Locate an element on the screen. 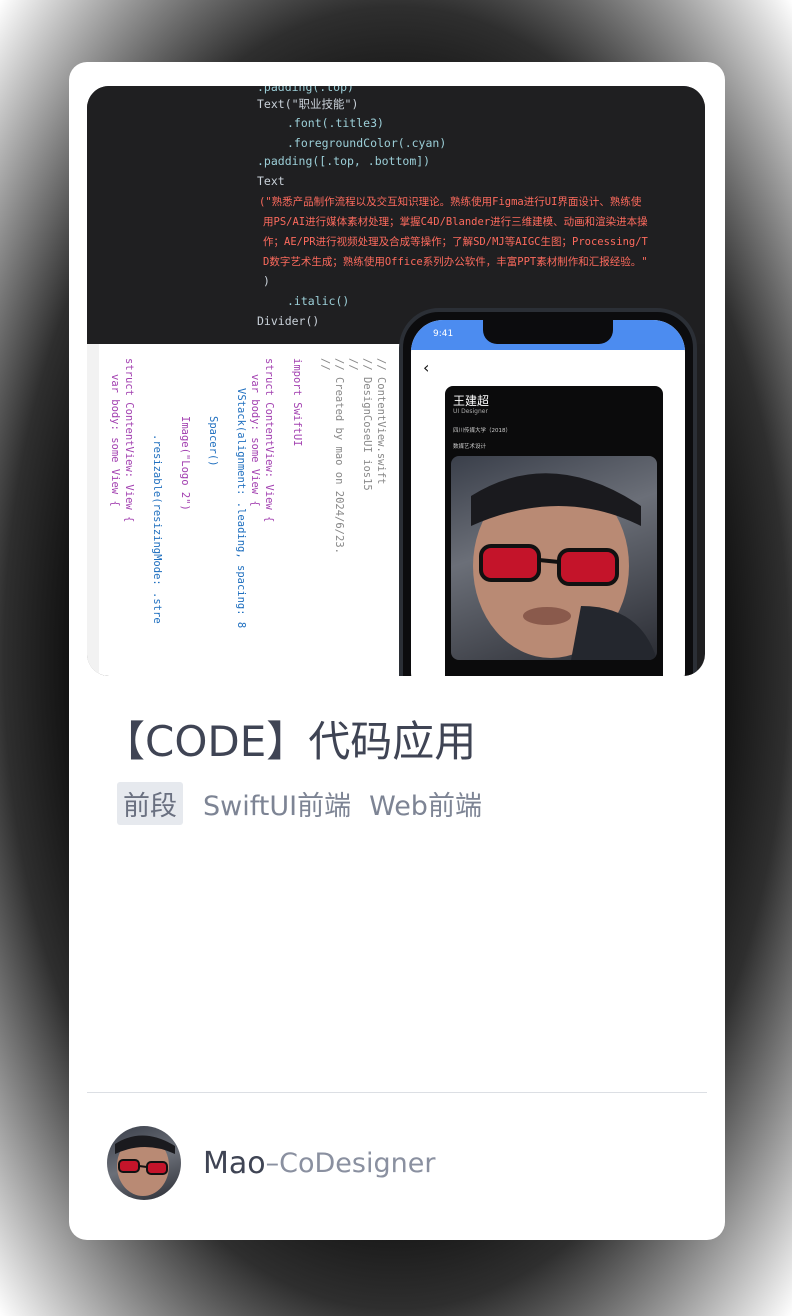 Image resolution: width=792 pixels, height=1316 pixels. code-line: VStack(alignment: .leading, spacing: 8 is located at coordinates (241, 508).